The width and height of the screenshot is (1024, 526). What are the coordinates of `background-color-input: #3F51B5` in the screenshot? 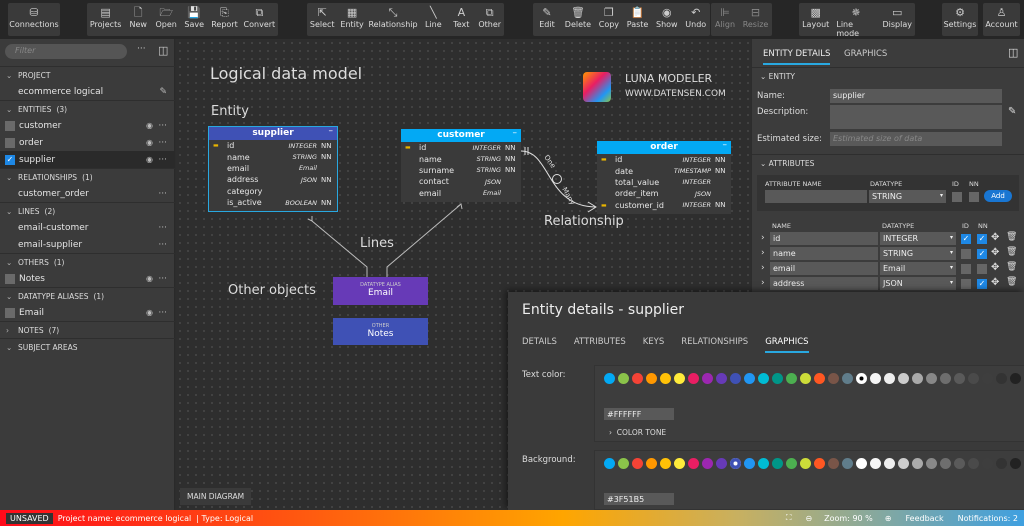 It's located at (639, 499).